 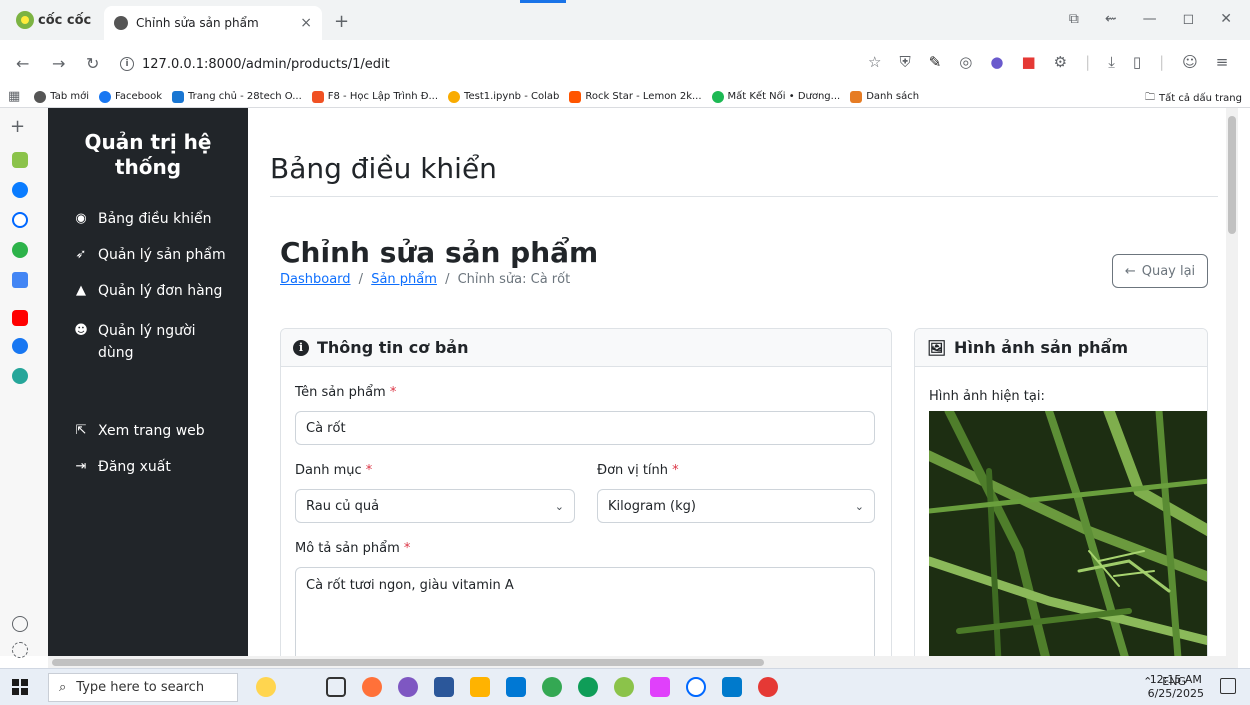 I want to click on image-icon: 🖼, so click(x=937, y=347).